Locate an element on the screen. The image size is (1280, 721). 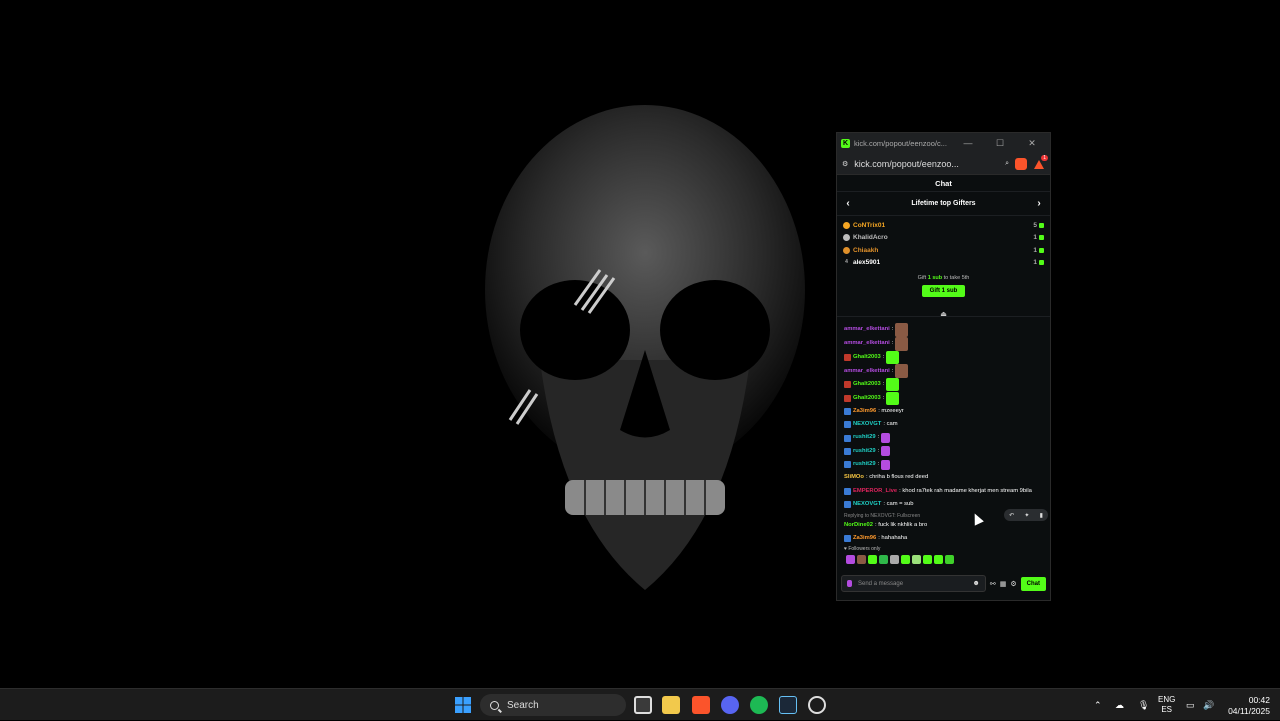
close-button: ✕ is located at coordinates (1032, 143).